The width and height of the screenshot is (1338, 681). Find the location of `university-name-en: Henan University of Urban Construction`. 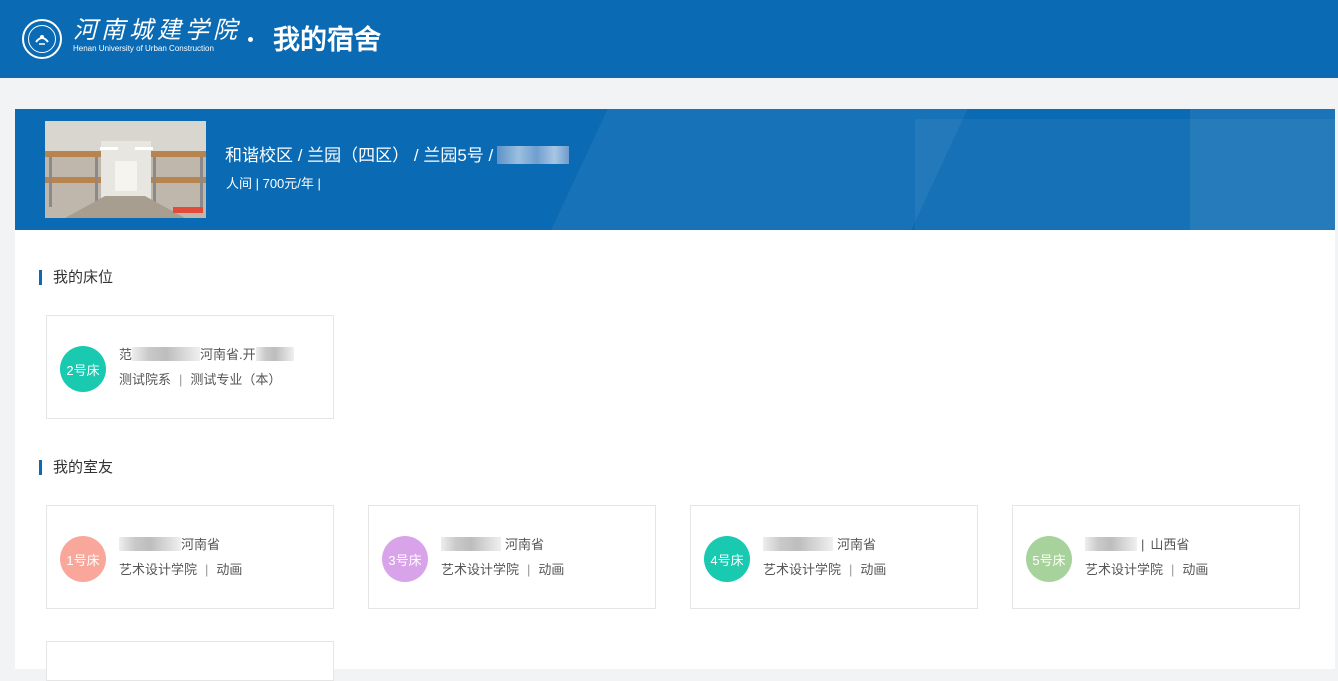

university-name-en: Henan University of Urban Construction is located at coordinates (143, 48).